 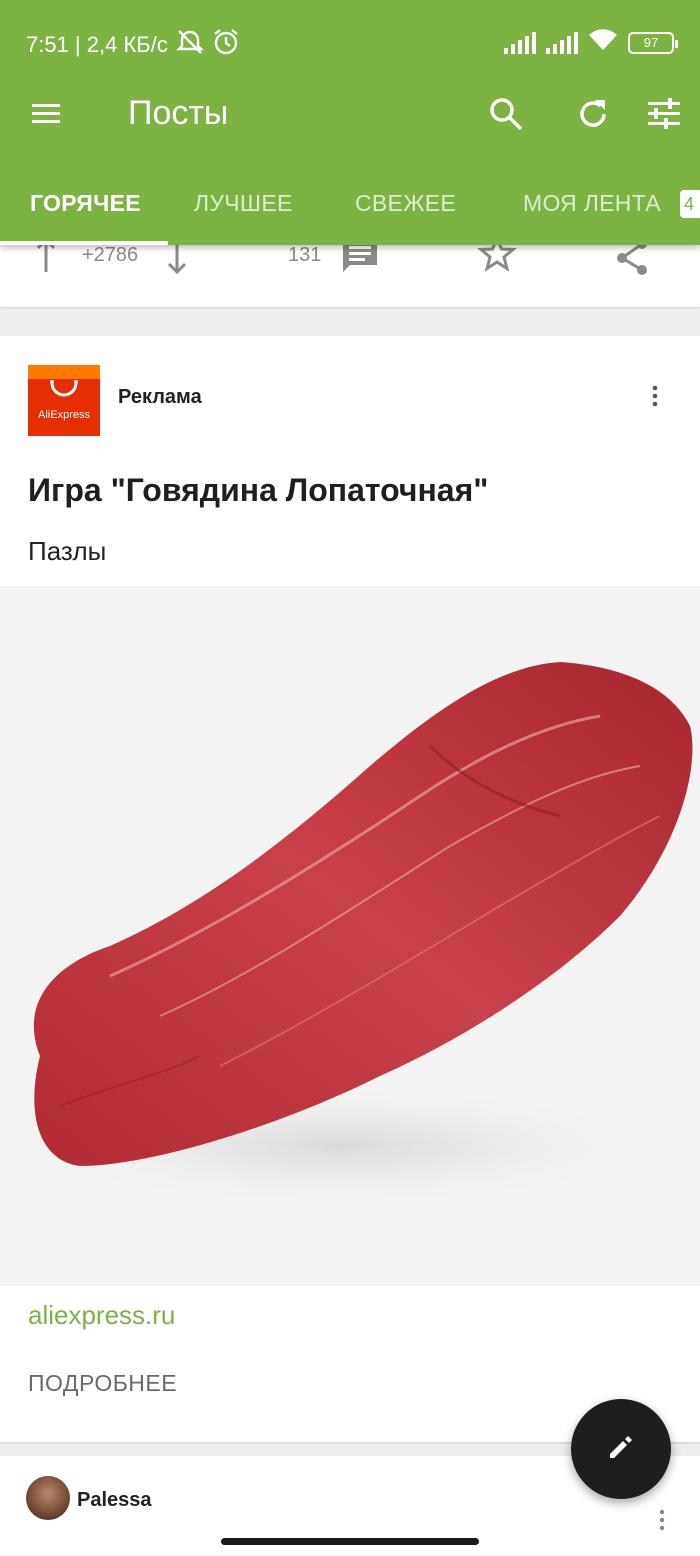 I want to click on post-subtitle: Пазлы, so click(x=67, y=551).